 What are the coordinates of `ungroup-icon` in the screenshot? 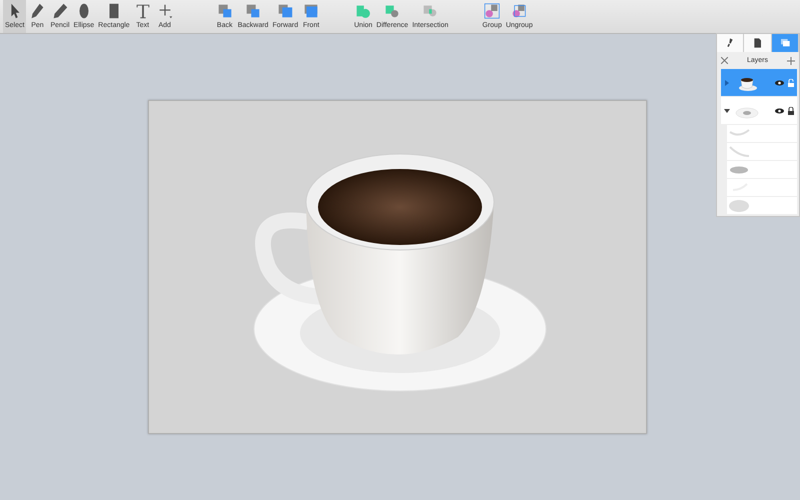 It's located at (519, 11).